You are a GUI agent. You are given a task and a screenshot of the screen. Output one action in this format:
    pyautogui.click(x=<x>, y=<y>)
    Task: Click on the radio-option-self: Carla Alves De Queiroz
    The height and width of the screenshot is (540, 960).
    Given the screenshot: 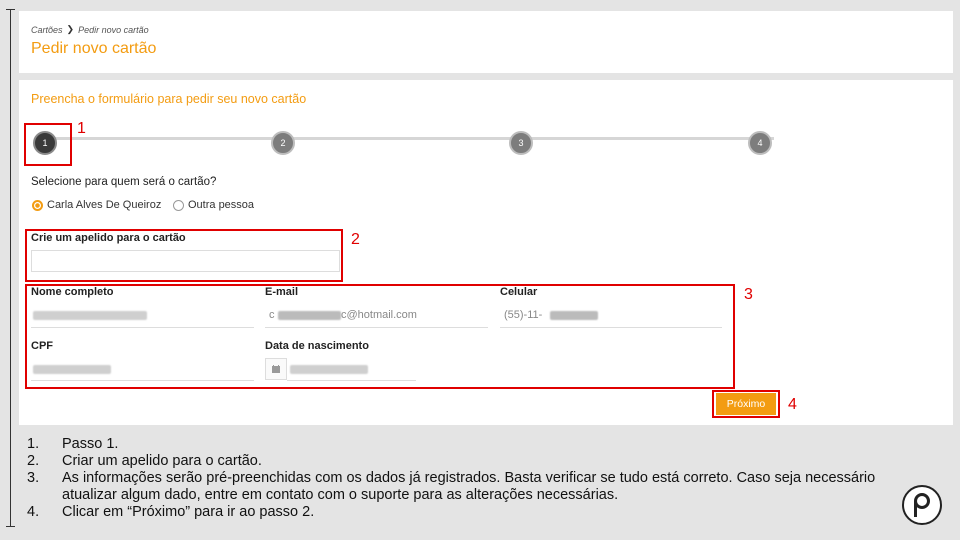 What is the action you would take?
    pyautogui.click(x=96, y=205)
    